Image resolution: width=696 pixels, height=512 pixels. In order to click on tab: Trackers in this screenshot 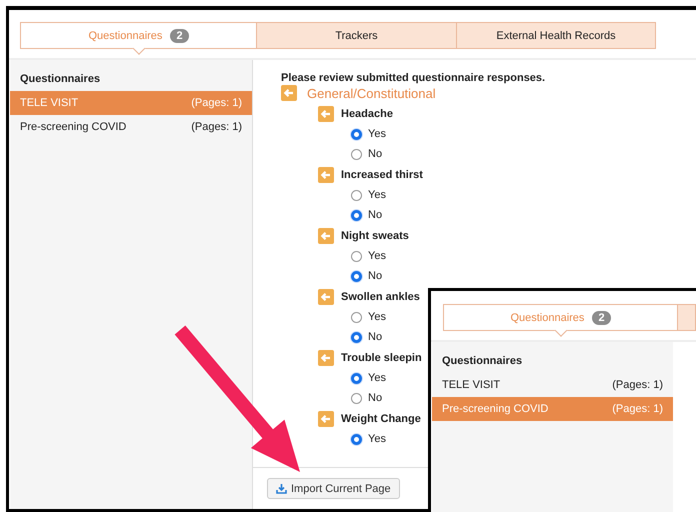, I will do `click(357, 35)`.